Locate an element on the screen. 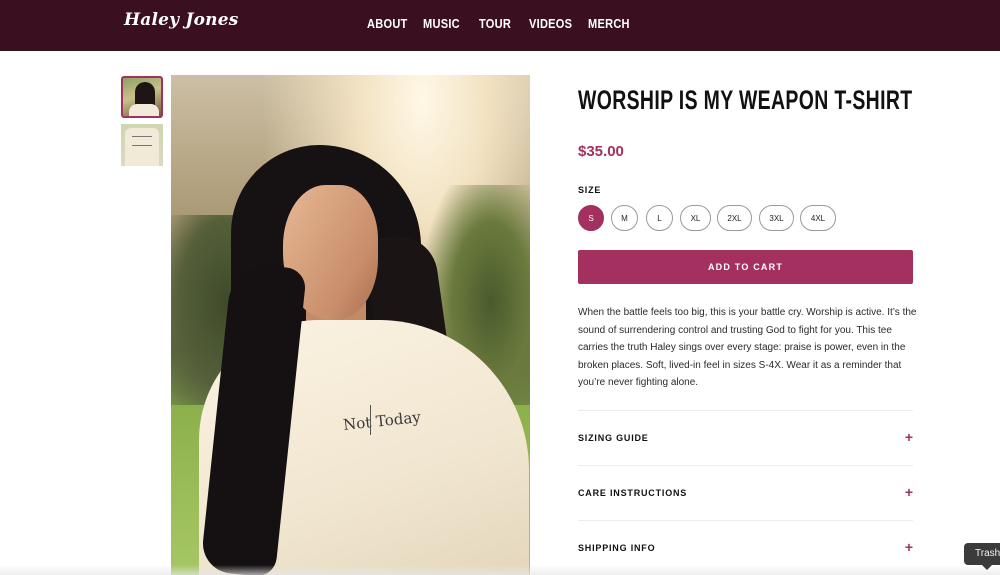  nav-merch: MERCH is located at coordinates (609, 23).